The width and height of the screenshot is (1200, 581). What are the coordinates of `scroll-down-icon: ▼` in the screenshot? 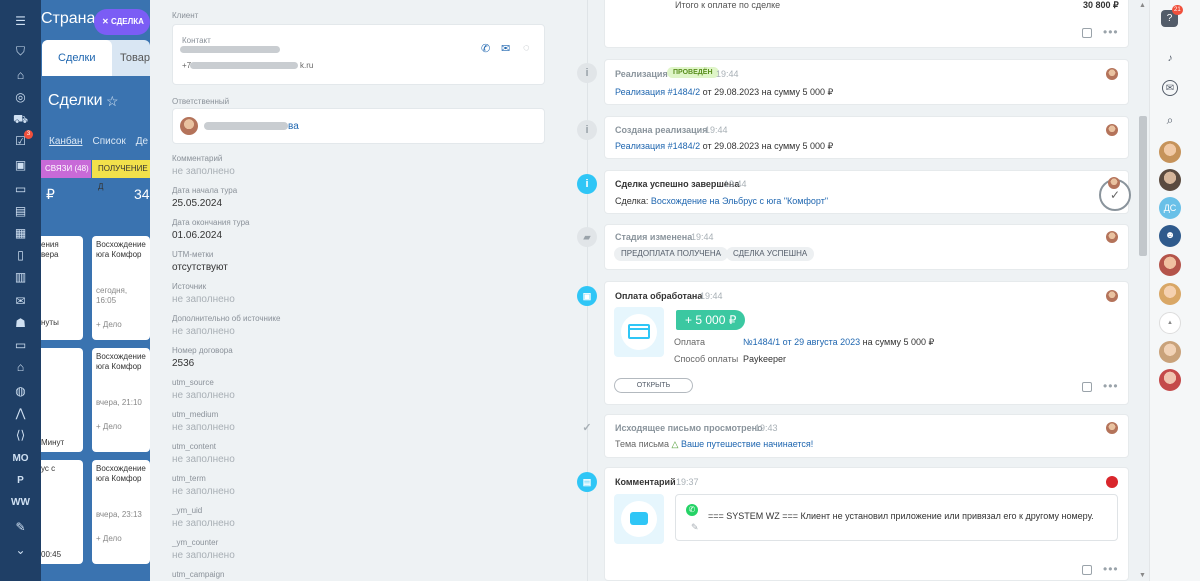 It's located at (1142, 575).